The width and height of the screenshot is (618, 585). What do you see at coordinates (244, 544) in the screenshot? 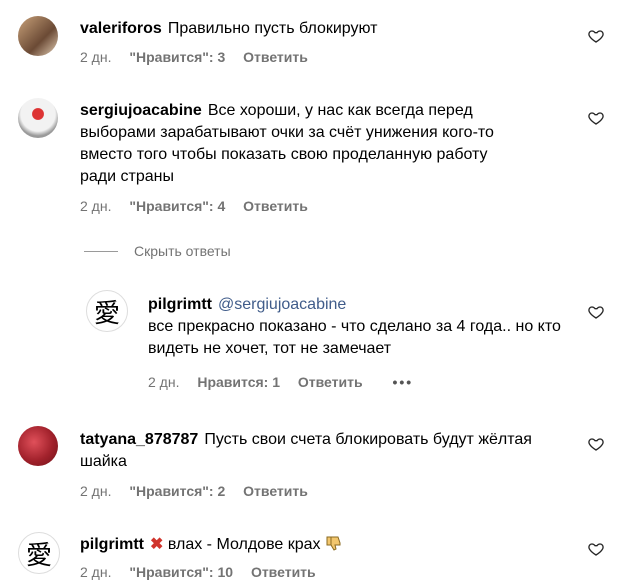
I see `comment-text: влах - Молдове крах` at bounding box center [244, 544].